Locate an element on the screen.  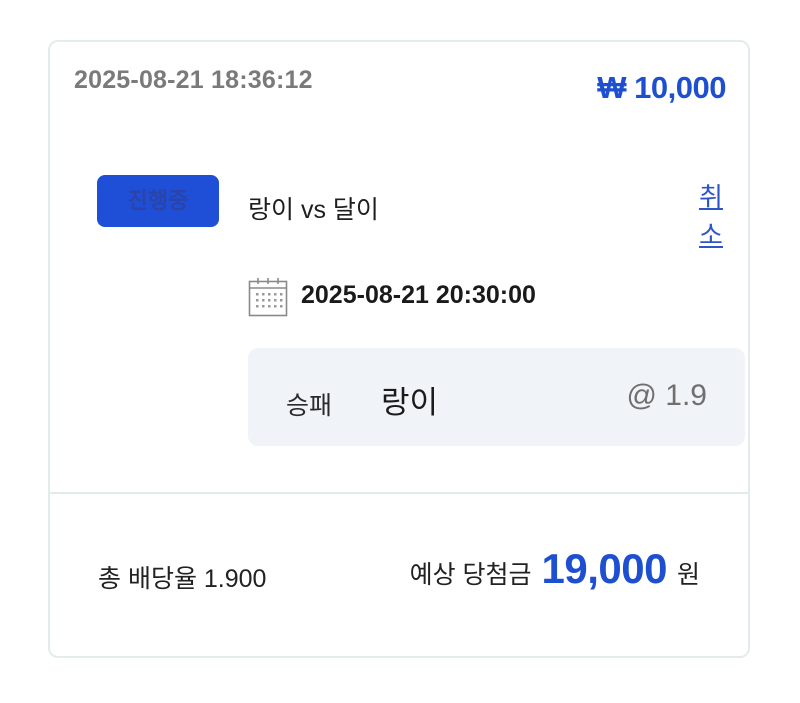
match-datetime: 2025-08-21 20:30:00 is located at coordinates (418, 295).